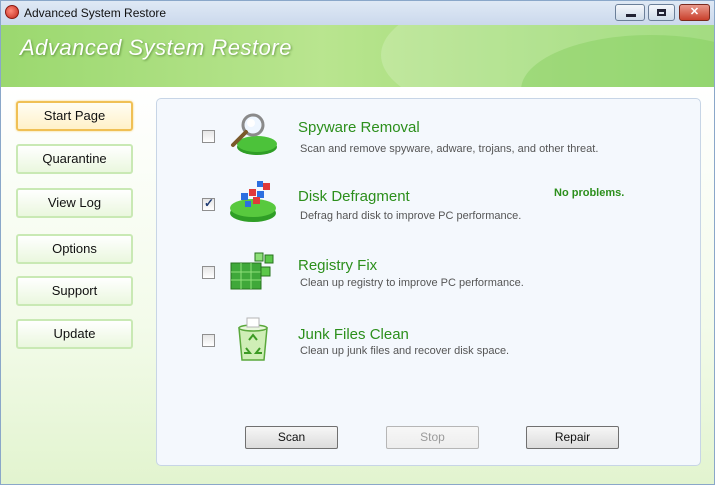 This screenshot has width=715, height=485. What do you see at coordinates (338, 265) in the screenshot?
I see `registry-fix-title: Registry Fix` at bounding box center [338, 265].